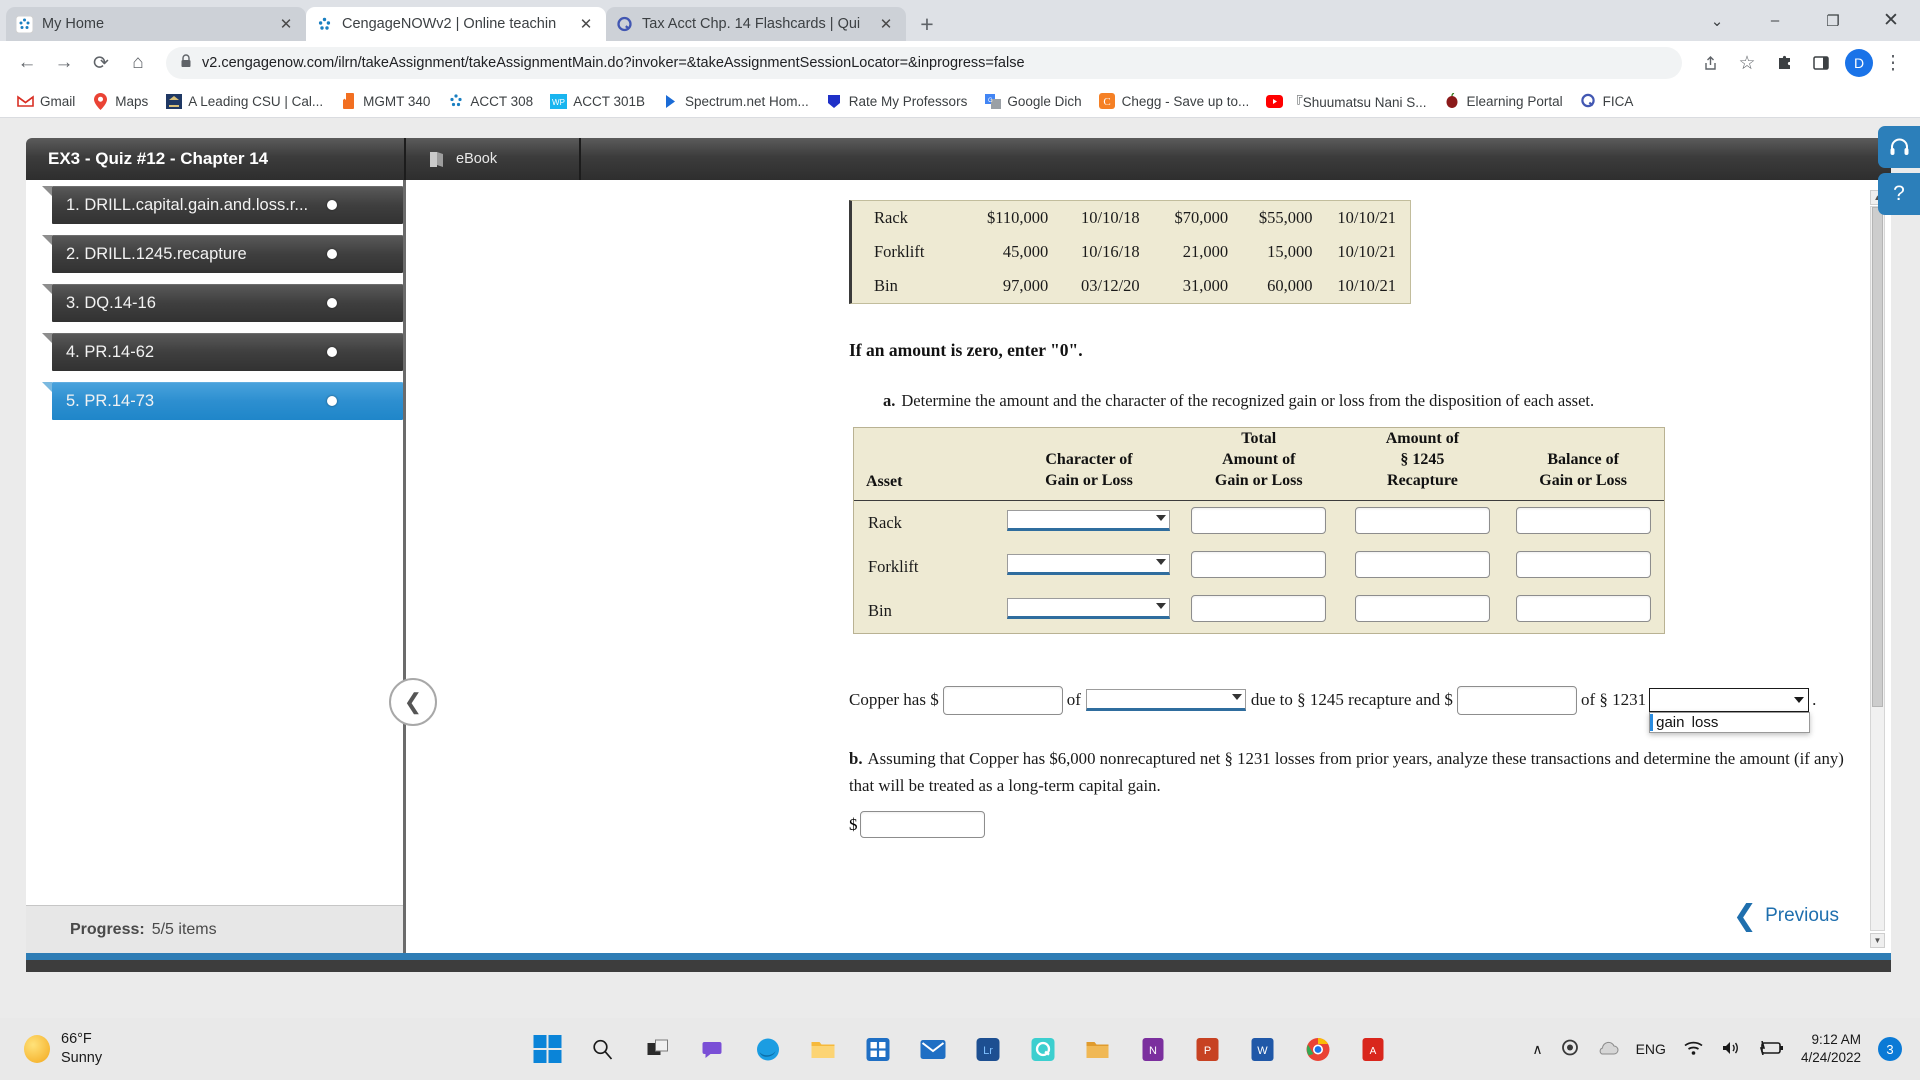 This screenshot has width=1920, height=1080. Describe the element at coordinates (1877, 940) in the screenshot. I see `scroll-down-arrow: ▼` at that location.